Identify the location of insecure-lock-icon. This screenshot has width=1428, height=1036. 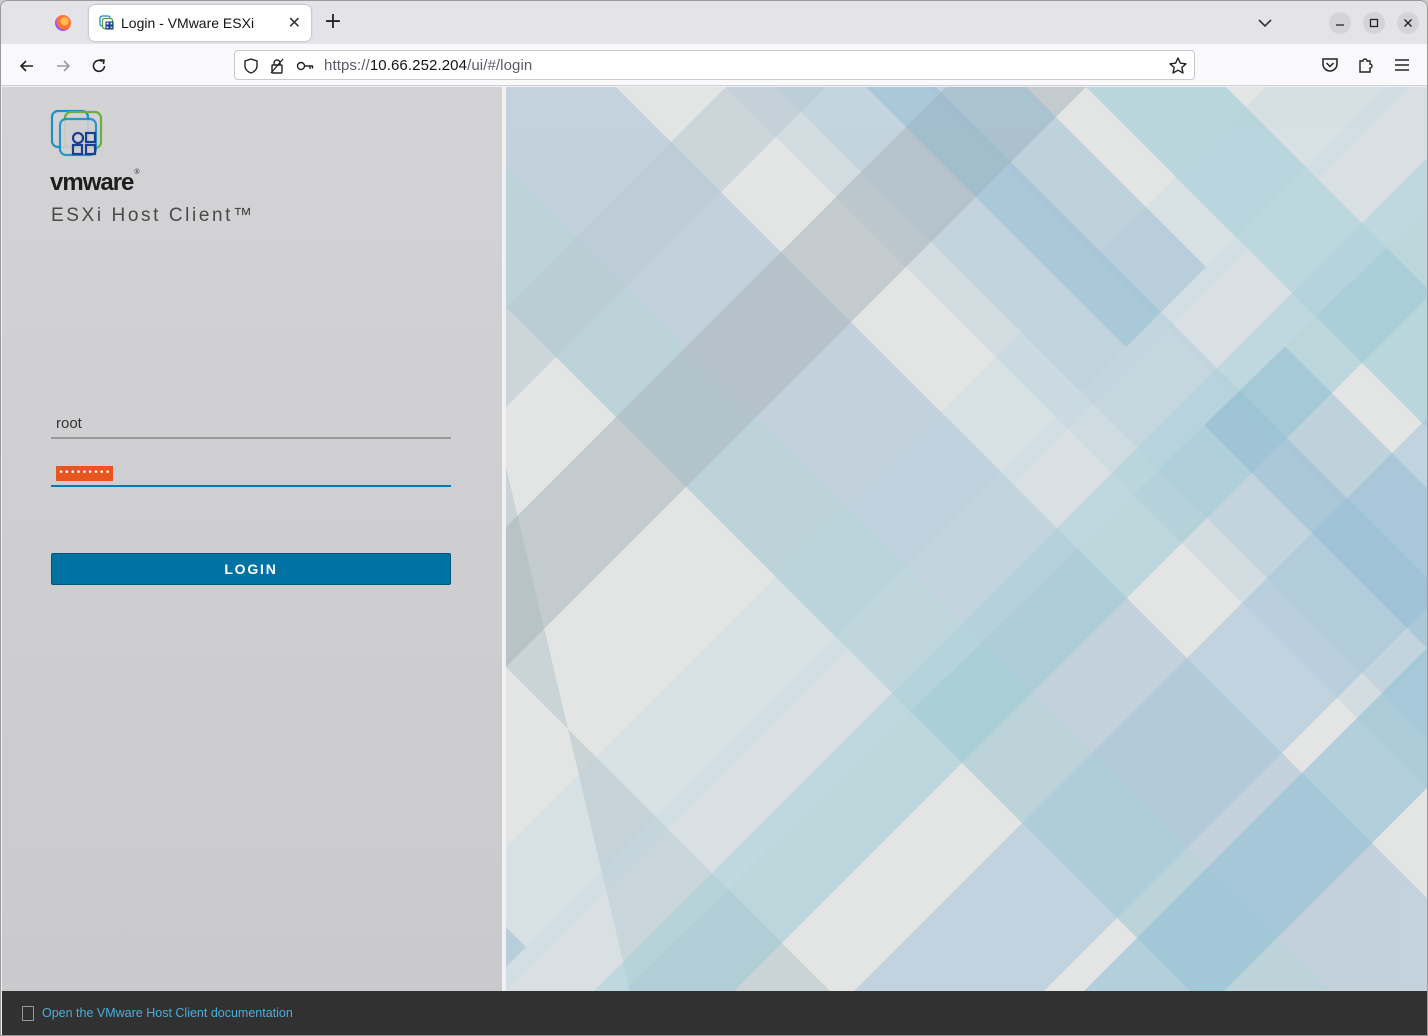
(277, 66).